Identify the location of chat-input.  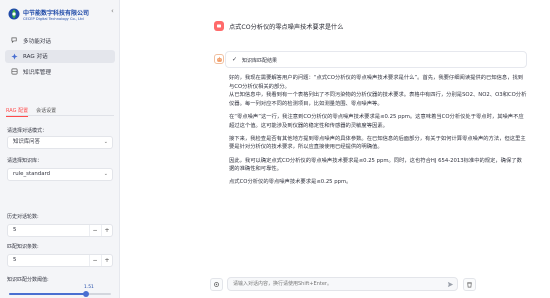
(342, 284).